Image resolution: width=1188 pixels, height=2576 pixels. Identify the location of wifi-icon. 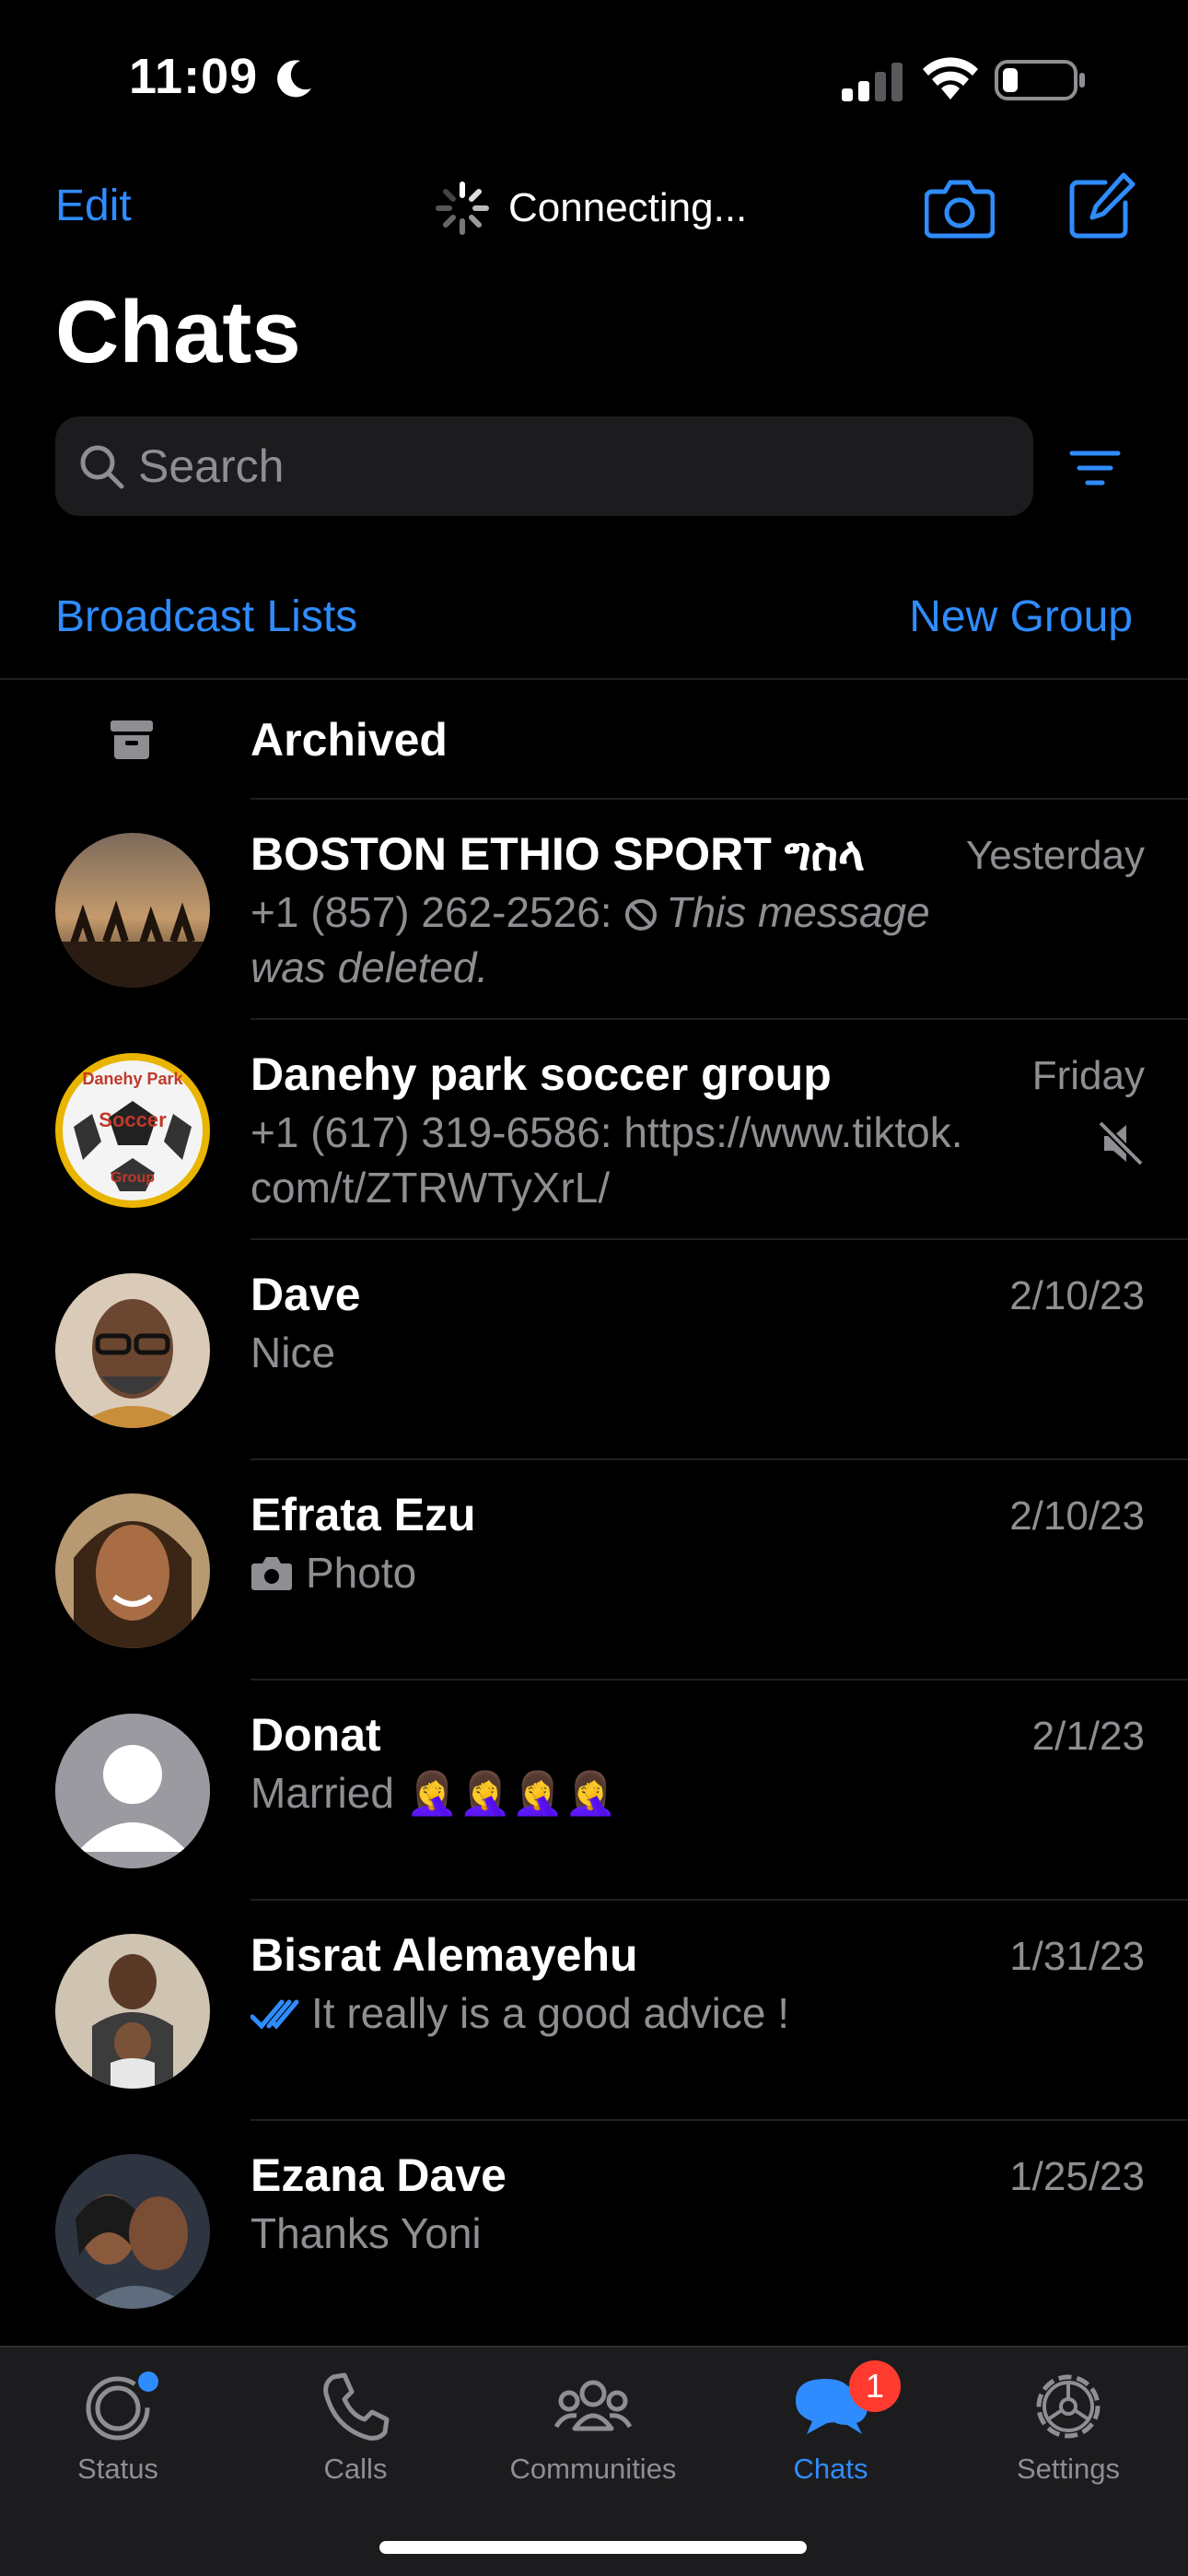
(951, 78).